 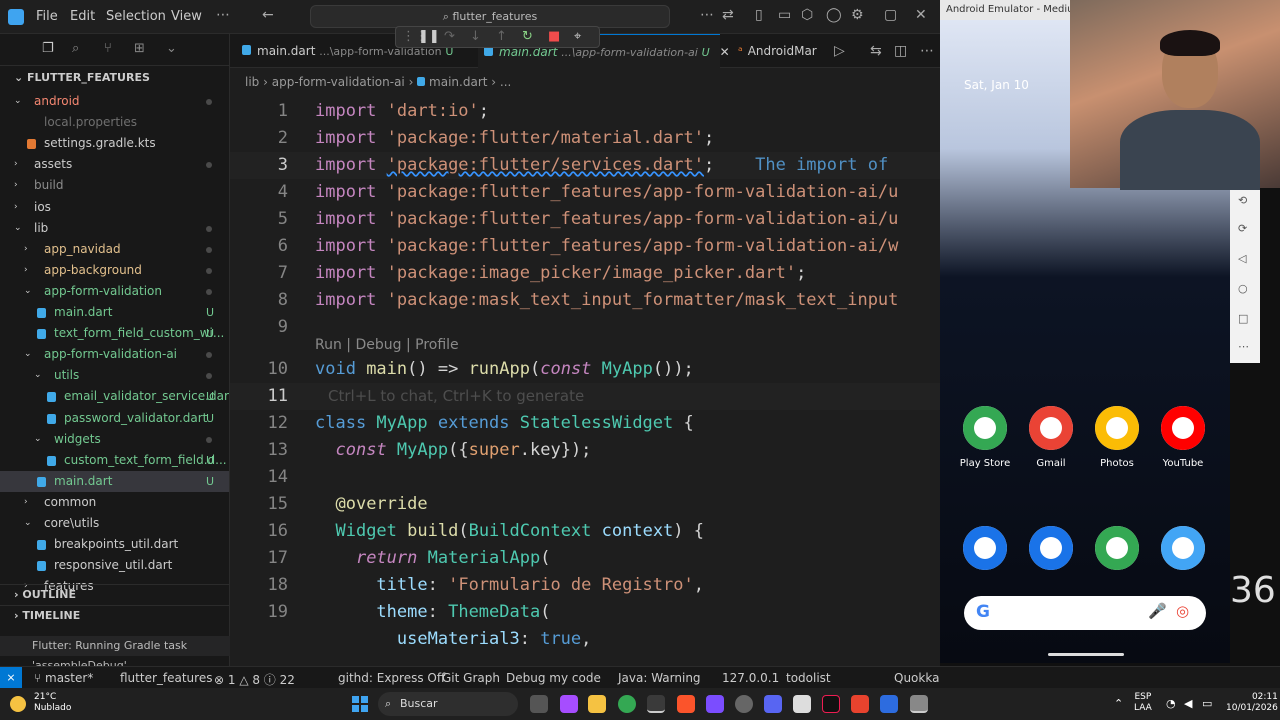 I want to click on tree-file: text_form_field_custom_wi... U, so click(x=114, y=333).